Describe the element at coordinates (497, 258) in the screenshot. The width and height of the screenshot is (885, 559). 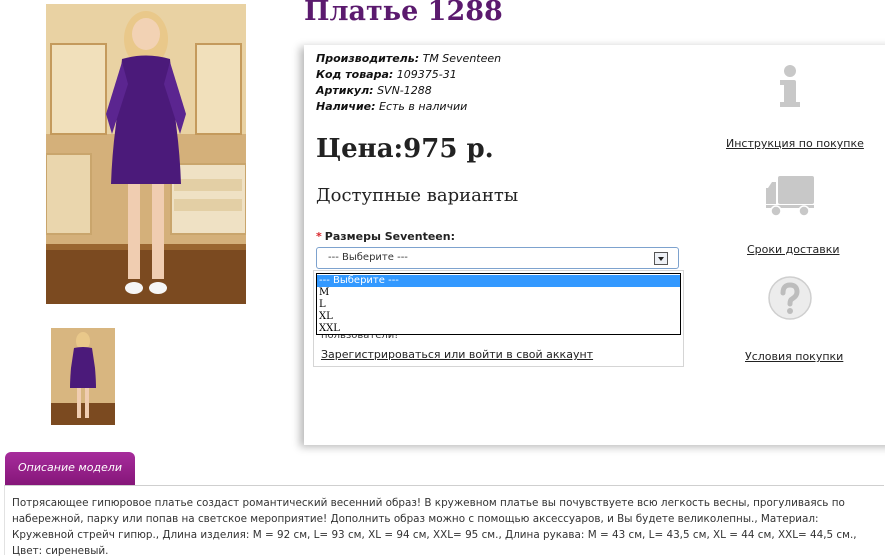
I see `size-select: --- Выберите ---` at that location.